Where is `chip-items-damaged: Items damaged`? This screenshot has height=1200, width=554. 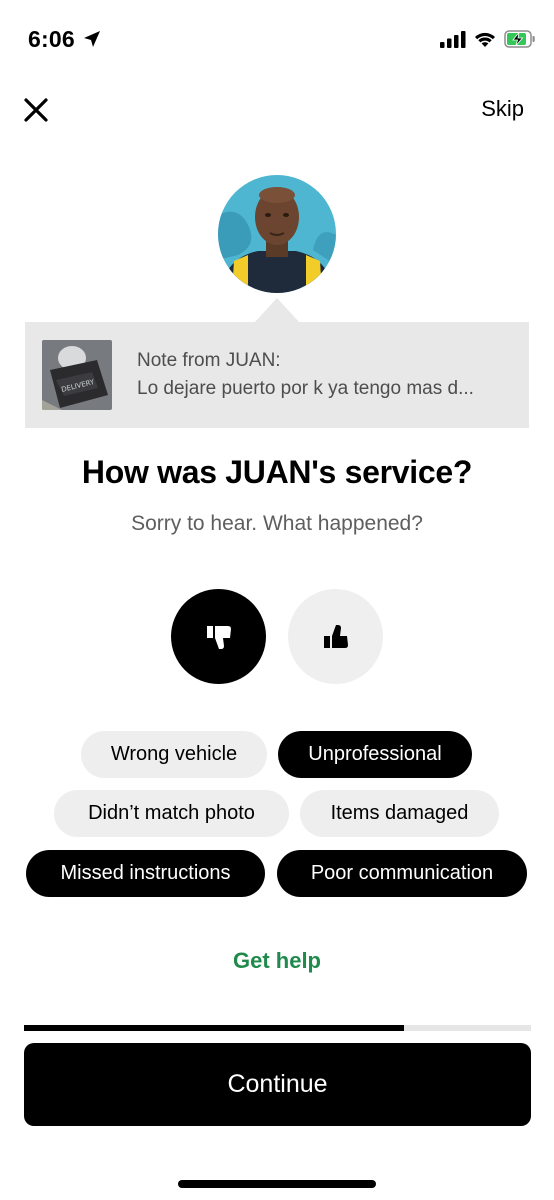
chip-items-damaged: Items damaged is located at coordinates (399, 813).